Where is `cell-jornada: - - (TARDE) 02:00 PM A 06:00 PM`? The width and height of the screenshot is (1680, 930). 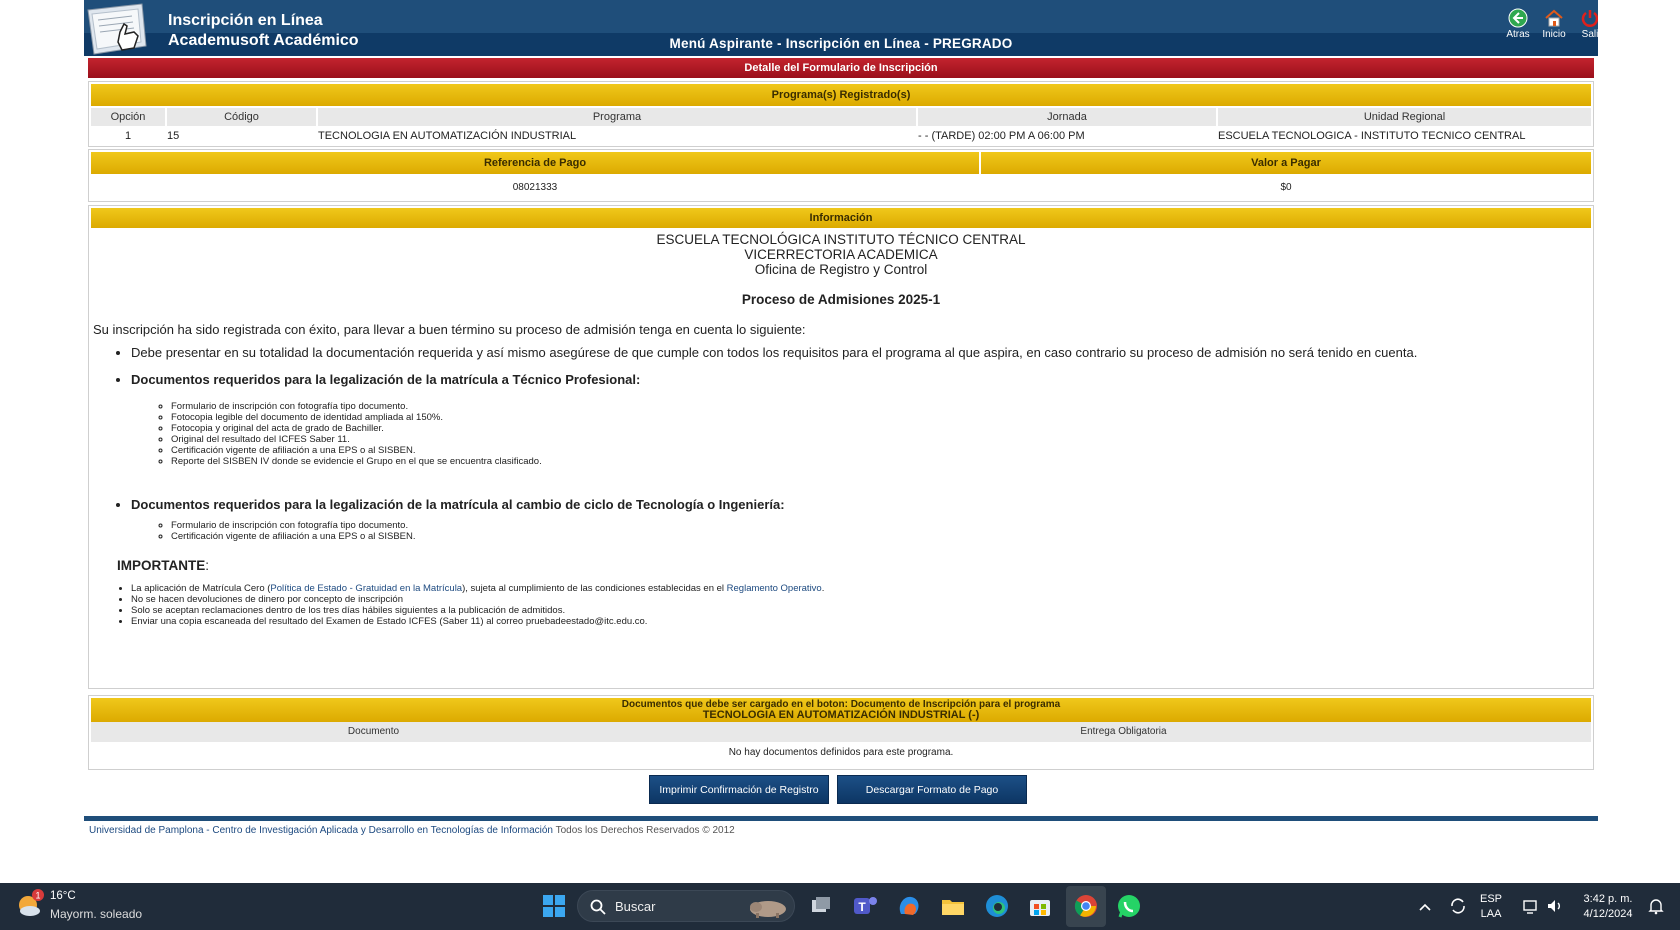 cell-jornada: - - (TARDE) 02:00 PM A 06:00 PM is located at coordinates (1001, 135).